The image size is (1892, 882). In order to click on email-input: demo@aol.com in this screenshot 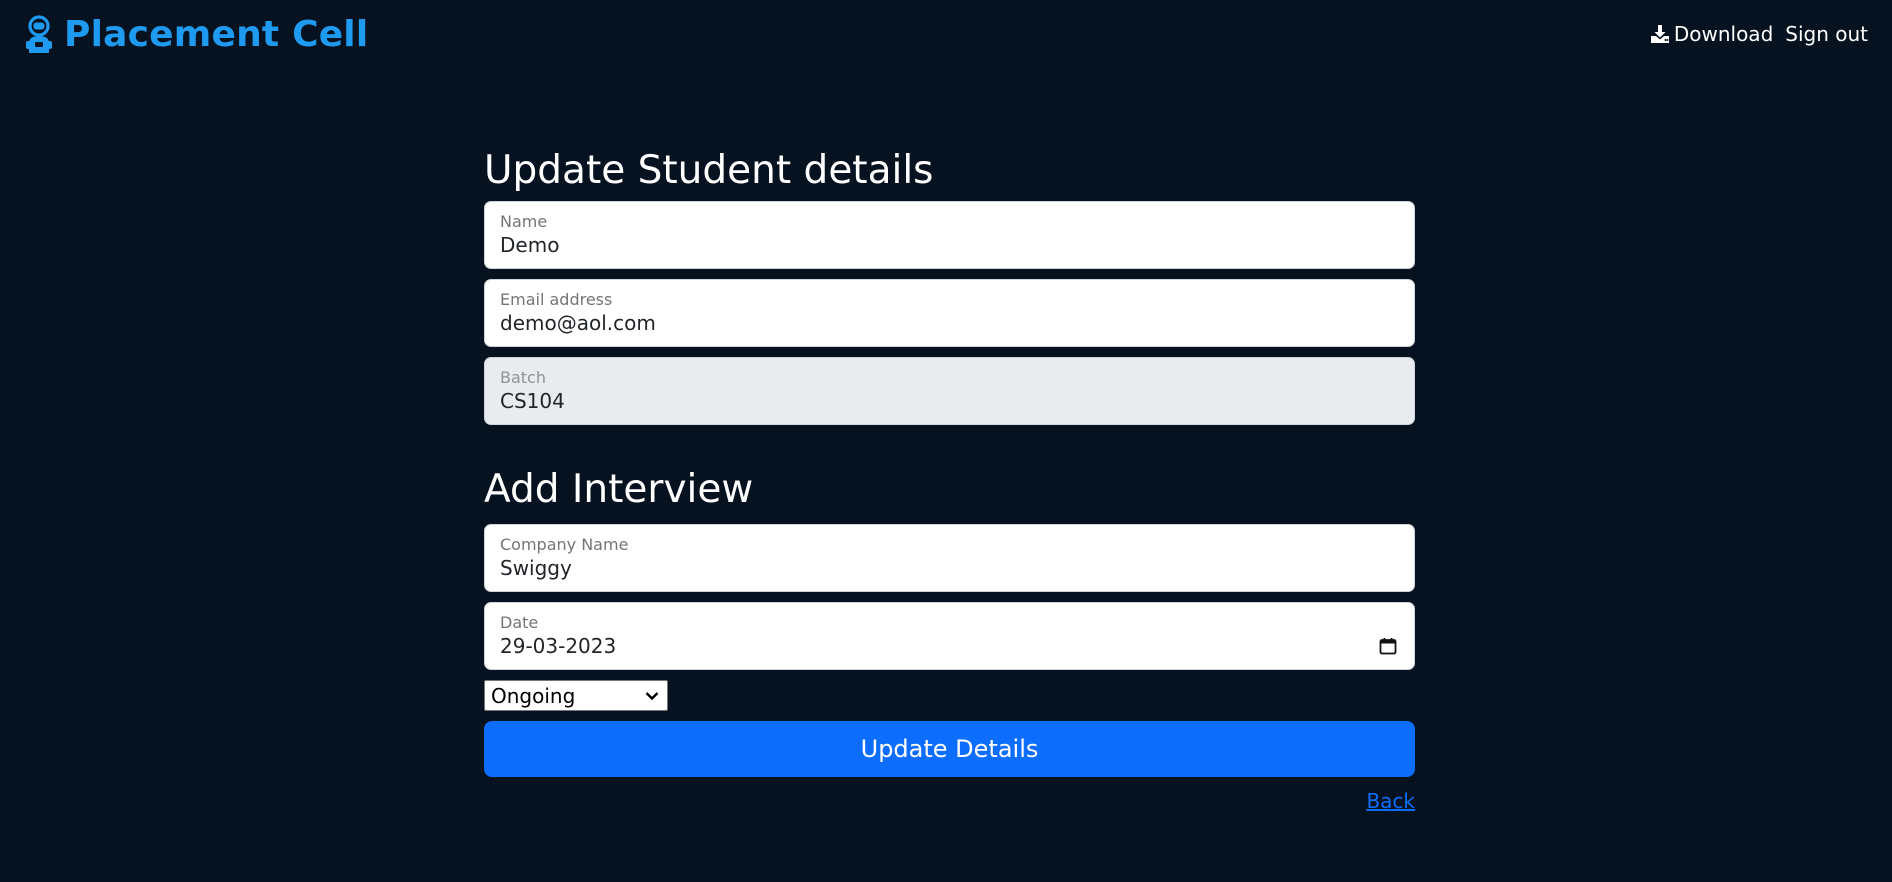, I will do `click(949, 323)`.